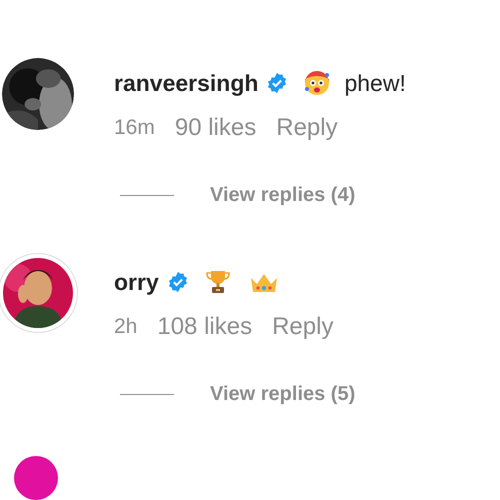  Describe the element at coordinates (136, 282) in the screenshot. I see `username: orry` at that location.